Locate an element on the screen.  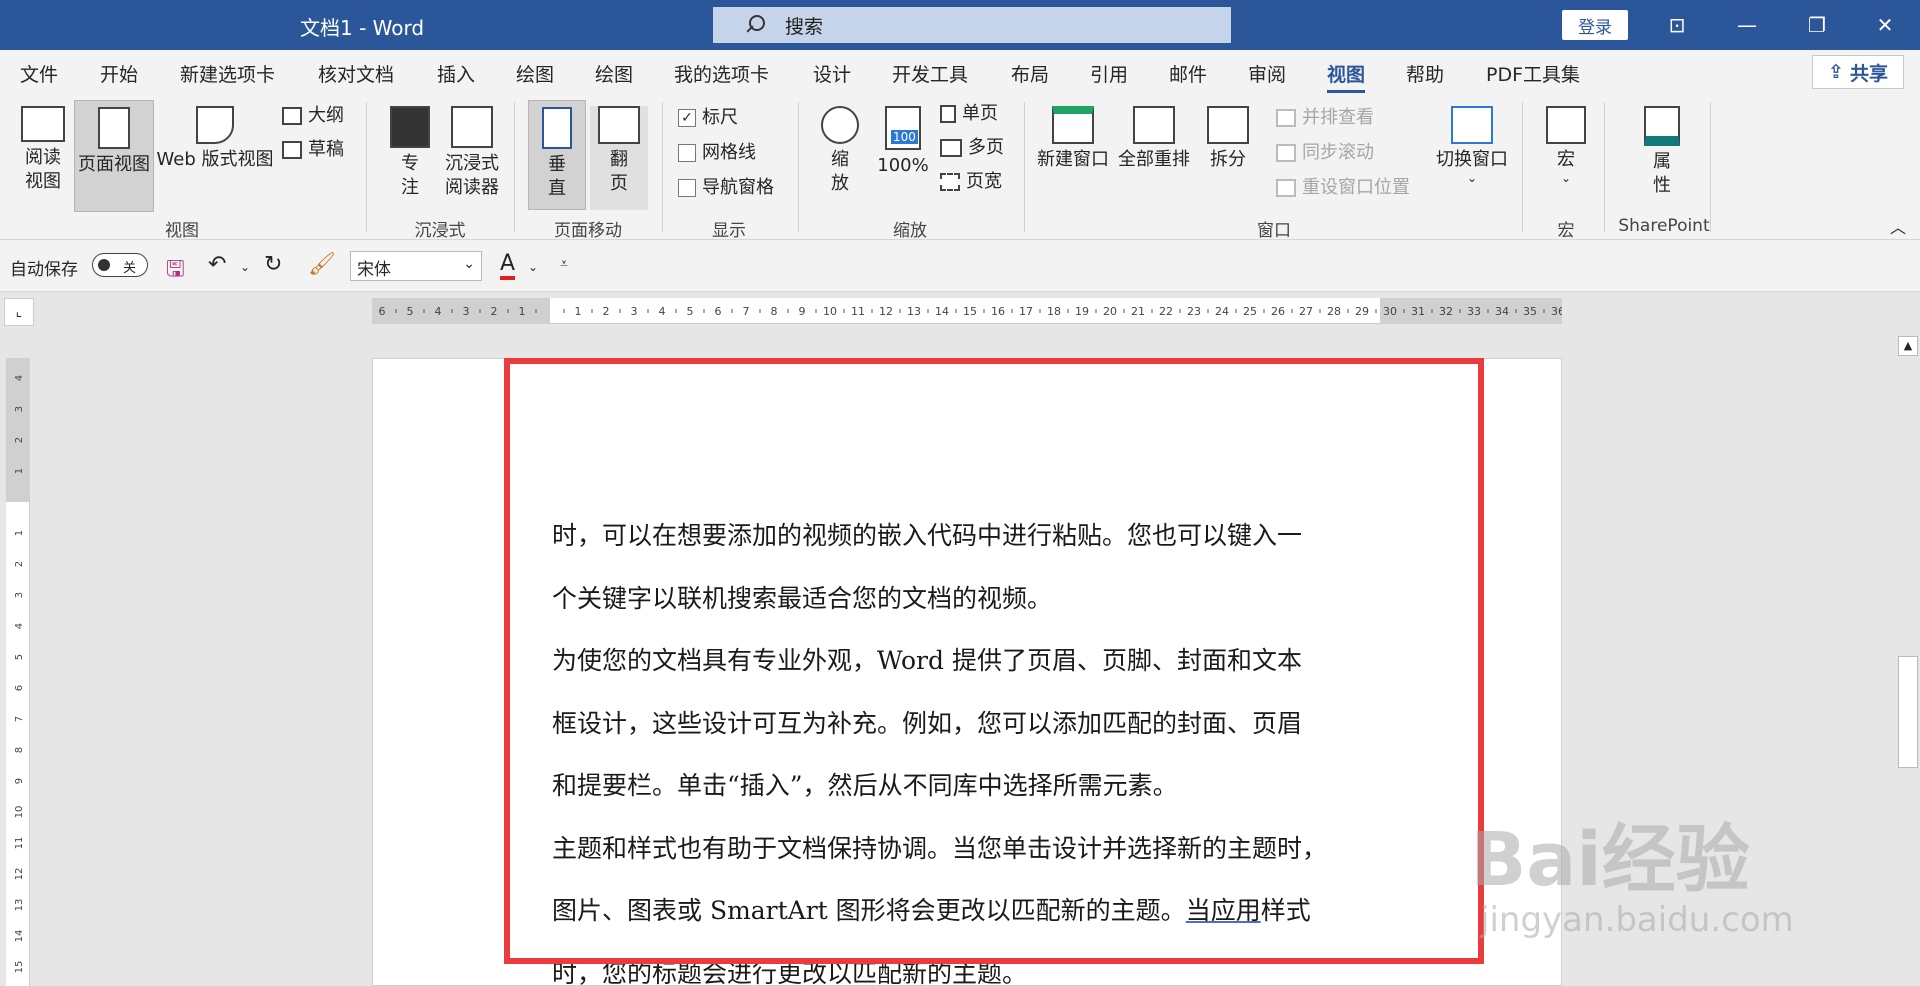
sync-scroll-button: 同步滚动 is located at coordinates (1325, 153).